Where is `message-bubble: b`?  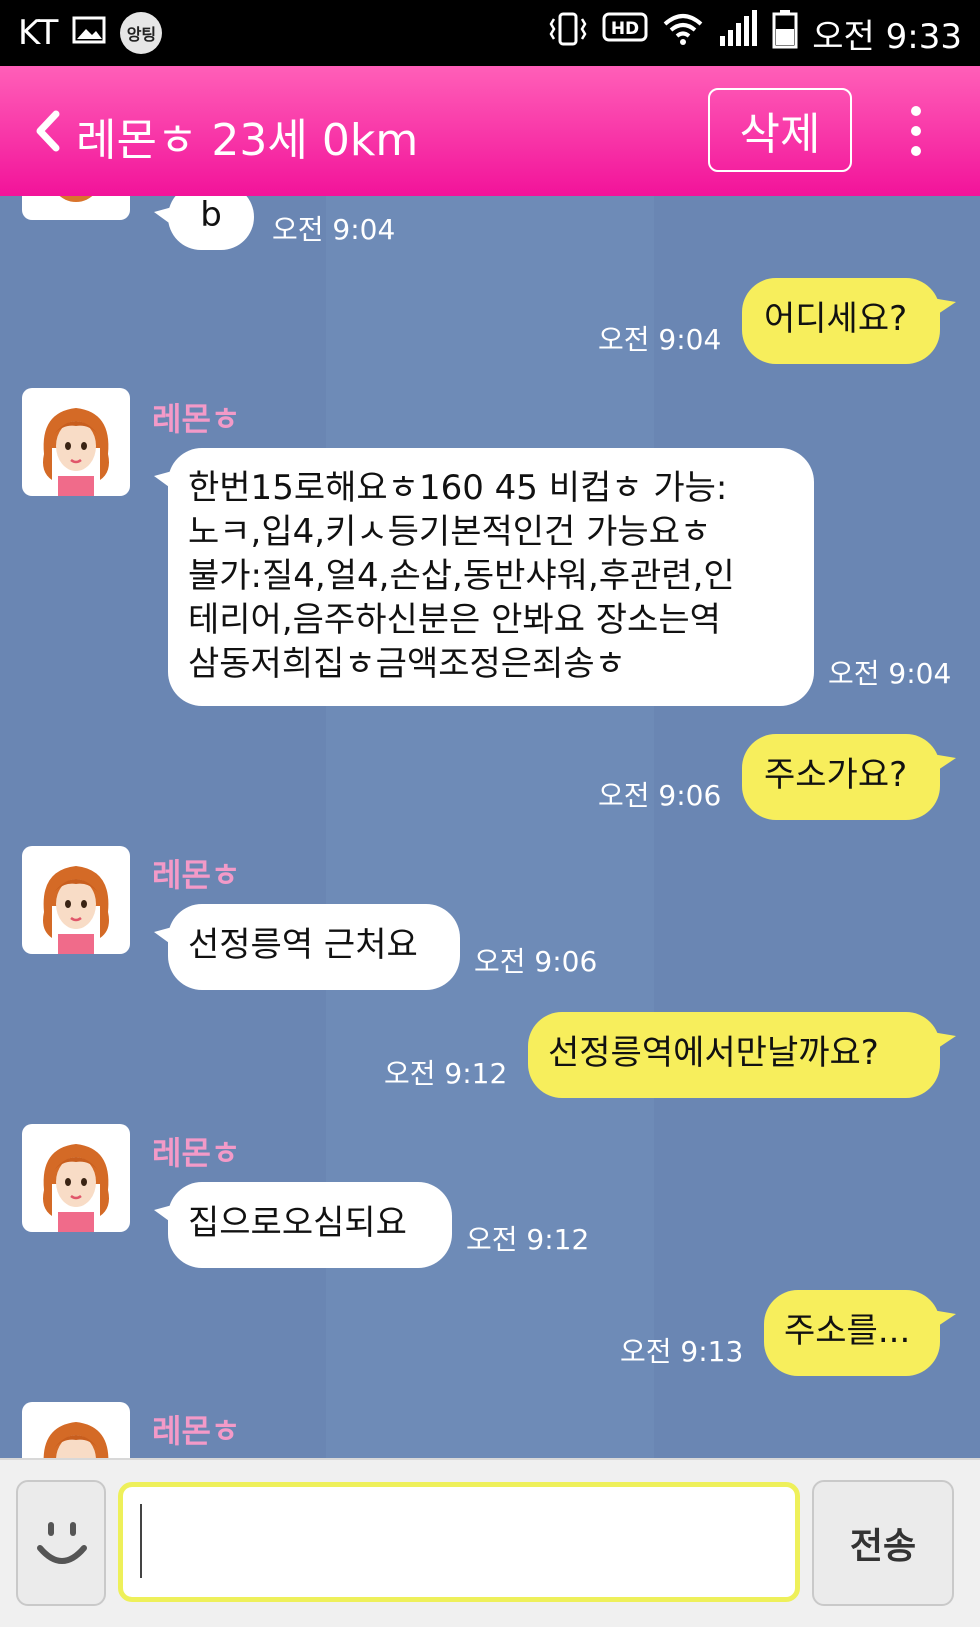 message-bubble: b is located at coordinates (204, 223).